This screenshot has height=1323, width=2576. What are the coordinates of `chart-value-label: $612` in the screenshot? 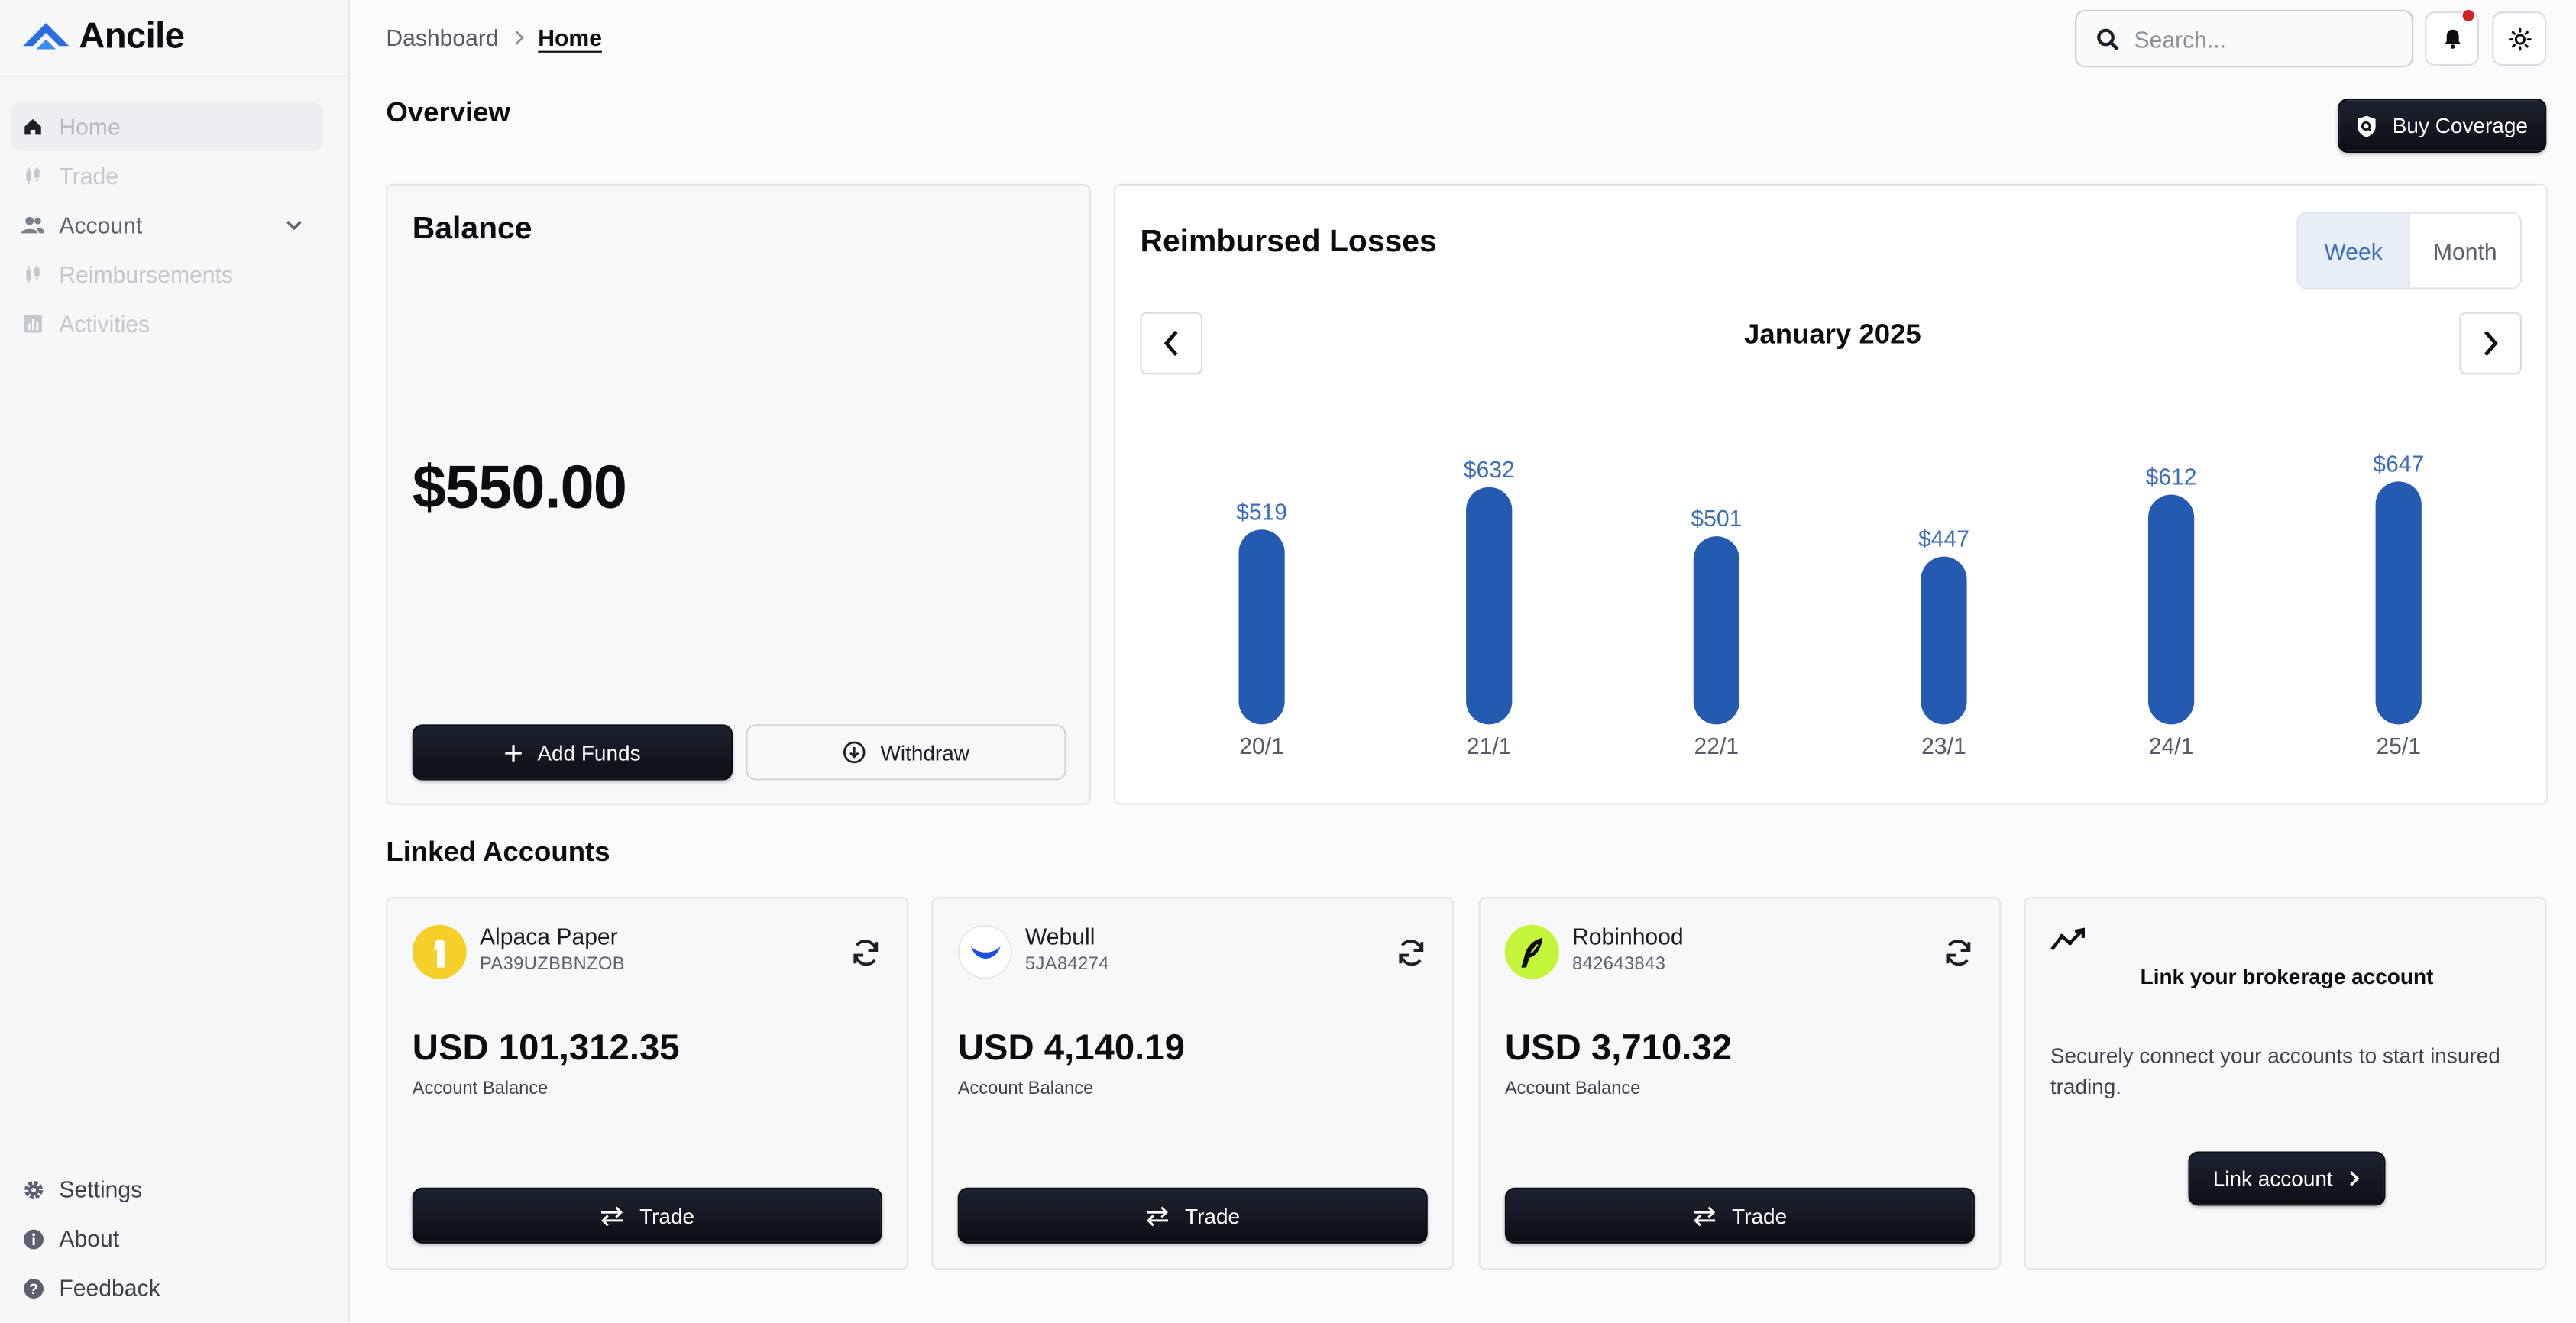 It's located at (2171, 478).